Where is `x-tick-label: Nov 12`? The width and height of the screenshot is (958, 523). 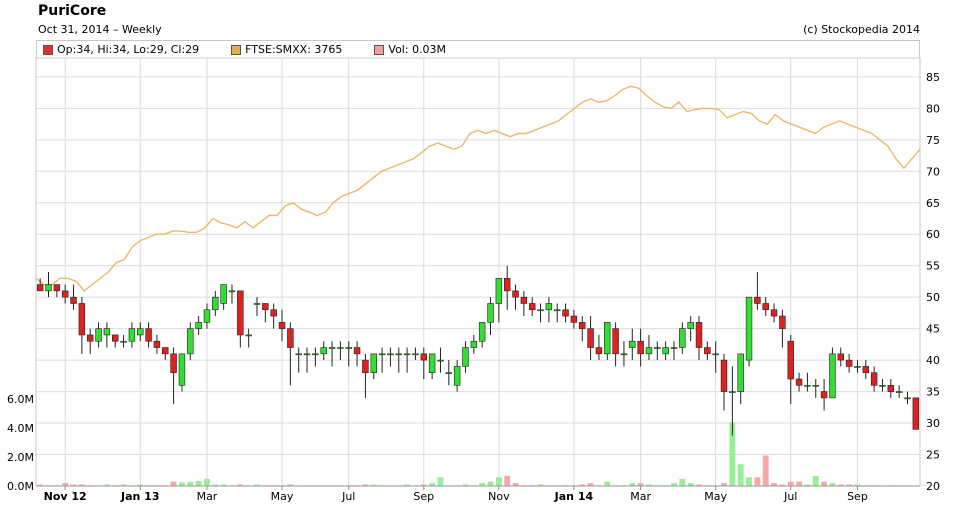
x-tick-label: Nov 12 is located at coordinates (65, 496).